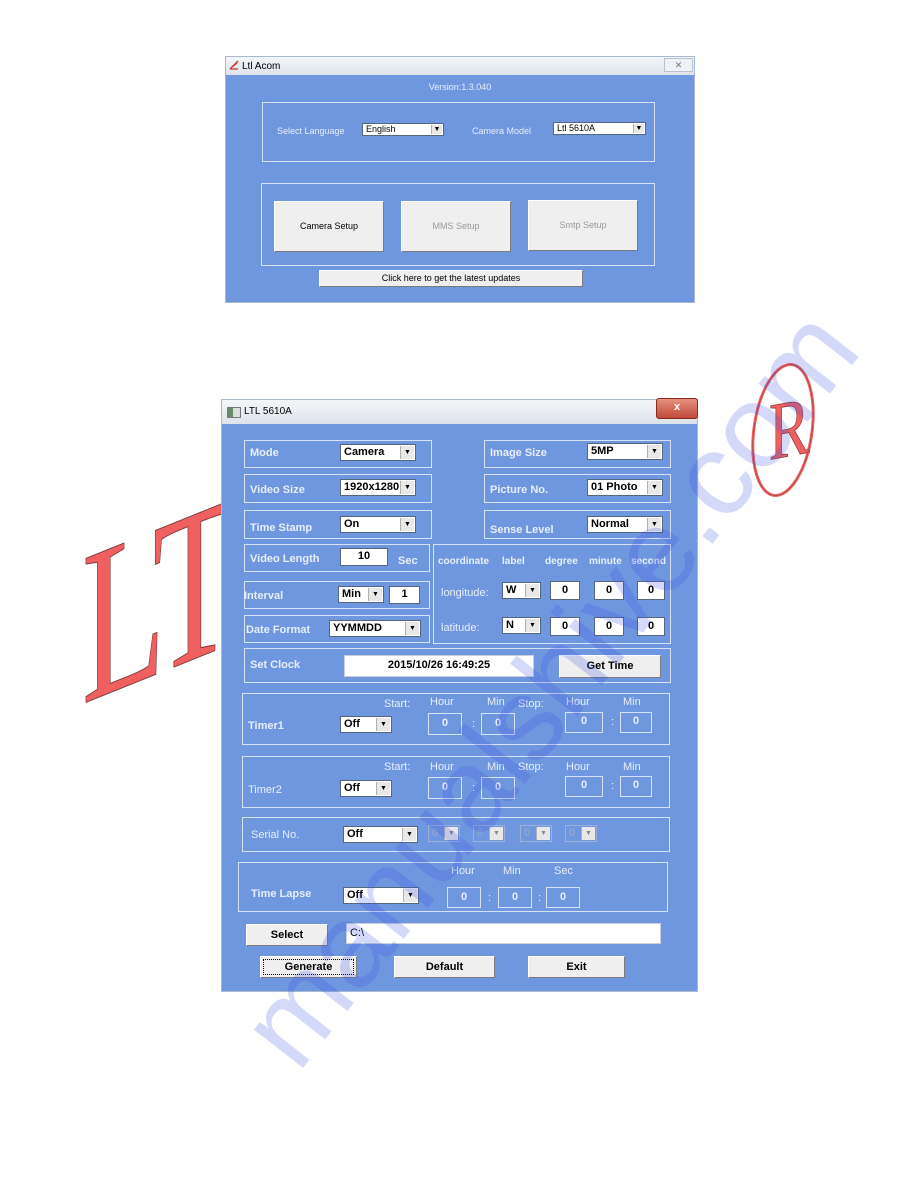 The width and height of the screenshot is (918, 1188). I want to click on interval-label: Interval, so click(264, 596).